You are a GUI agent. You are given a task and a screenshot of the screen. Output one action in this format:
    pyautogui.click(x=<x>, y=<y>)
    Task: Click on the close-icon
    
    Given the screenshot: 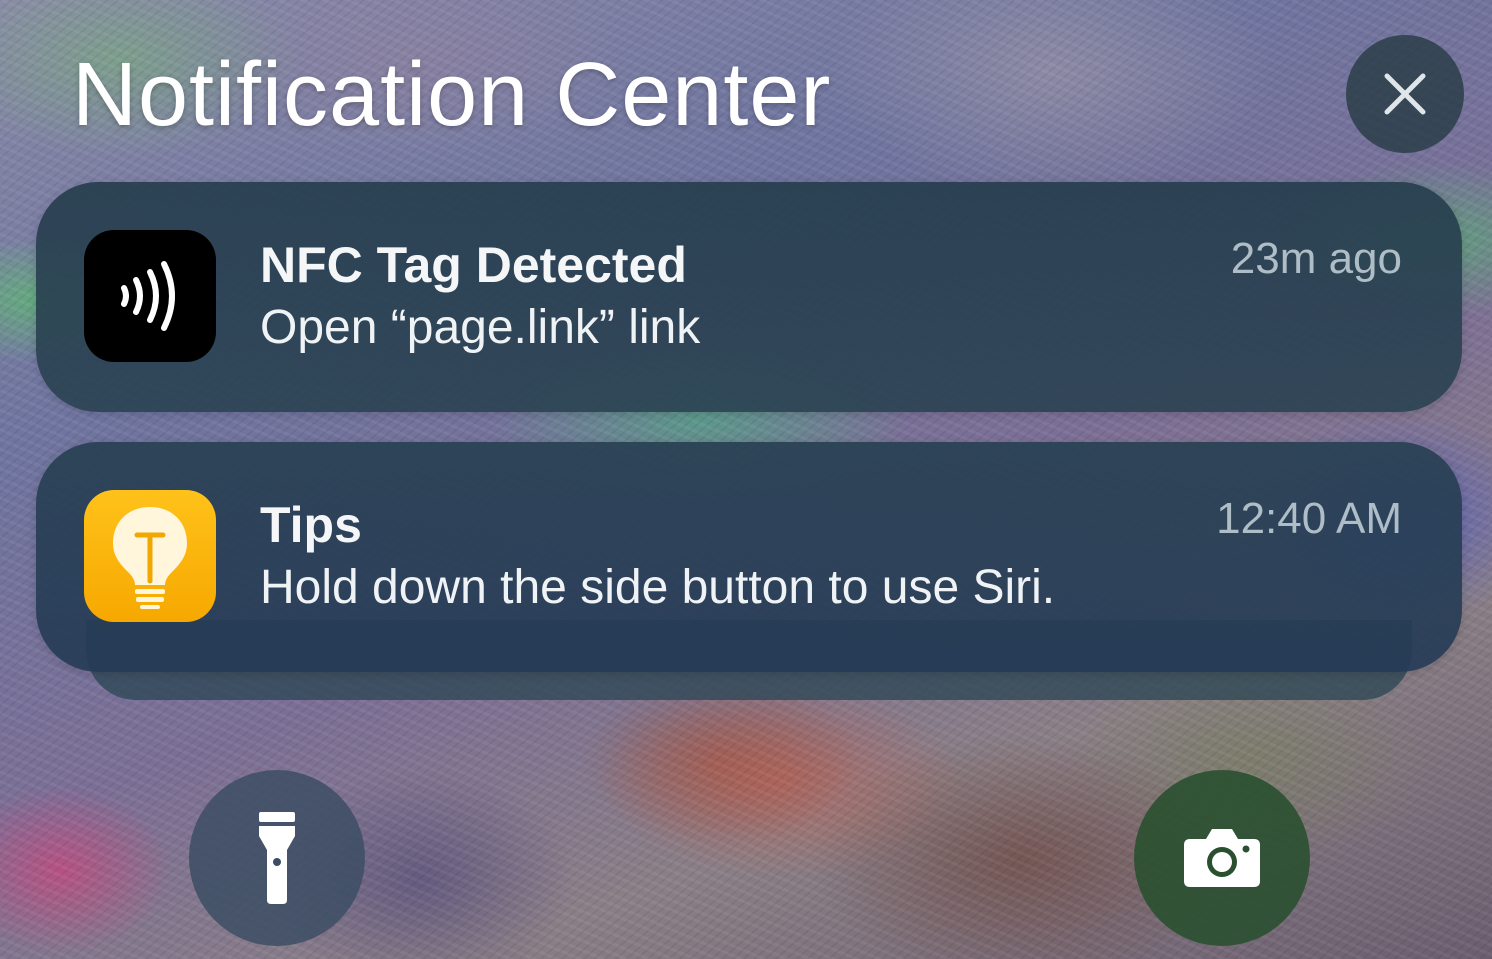 What is the action you would take?
    pyautogui.click(x=1405, y=94)
    